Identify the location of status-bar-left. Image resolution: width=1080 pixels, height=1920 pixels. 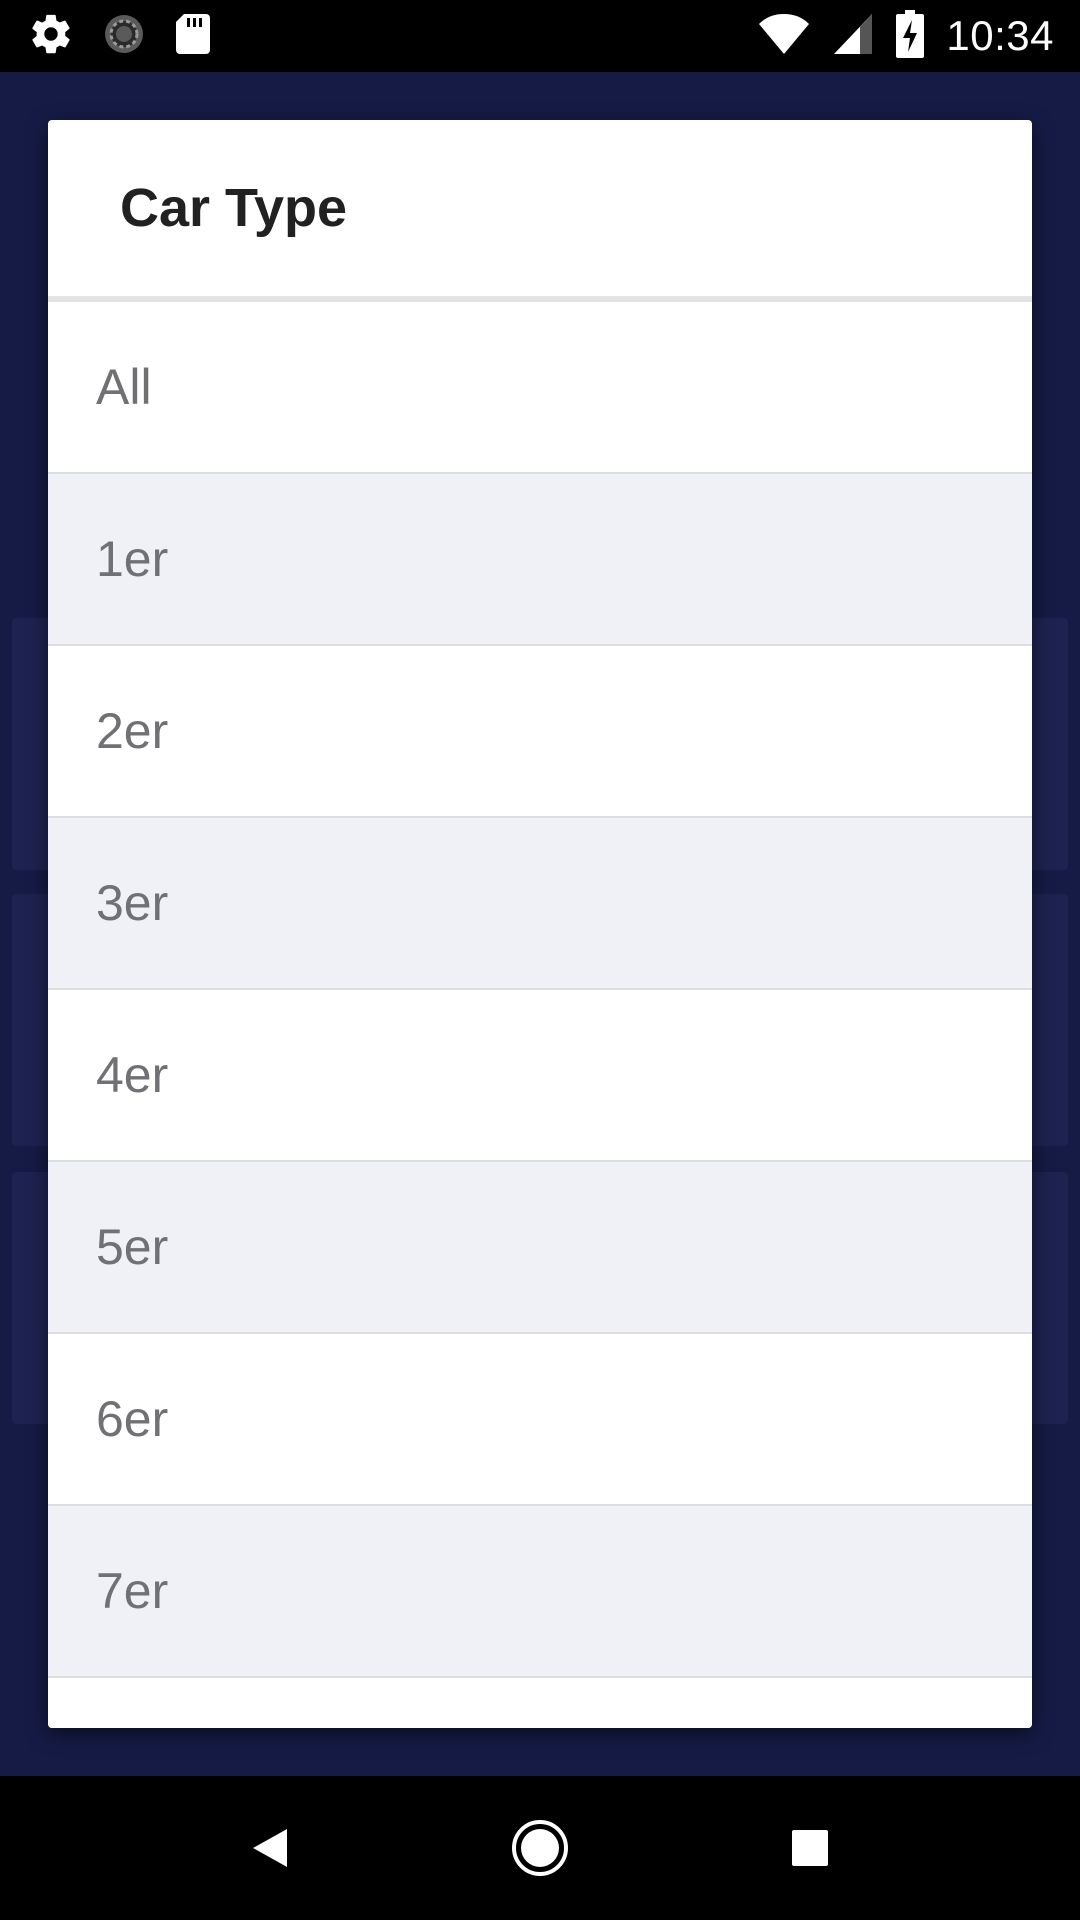
(120, 36).